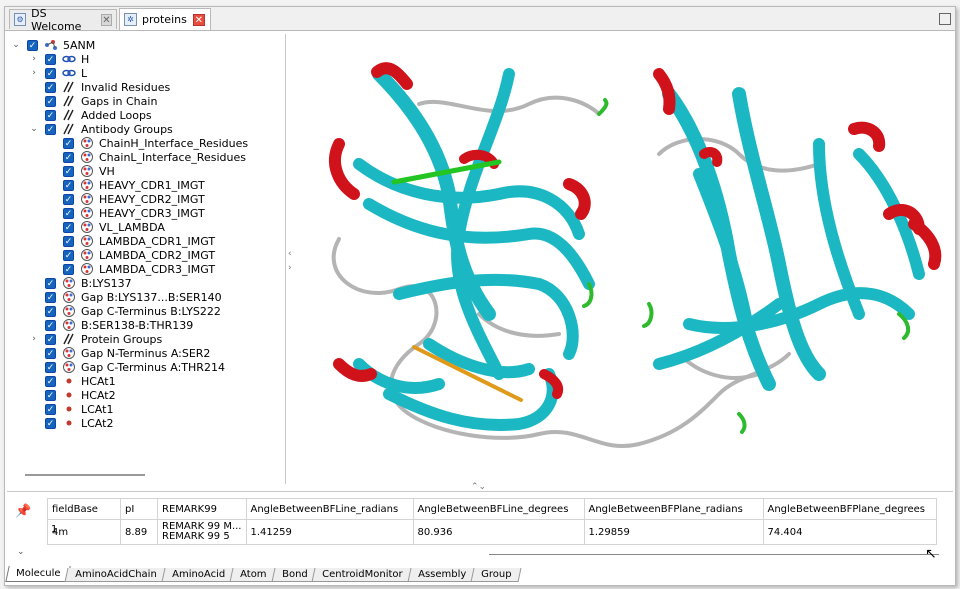  Describe the element at coordinates (90, 115) in the screenshot. I see `tree-item: ✓ Added Loops` at that location.